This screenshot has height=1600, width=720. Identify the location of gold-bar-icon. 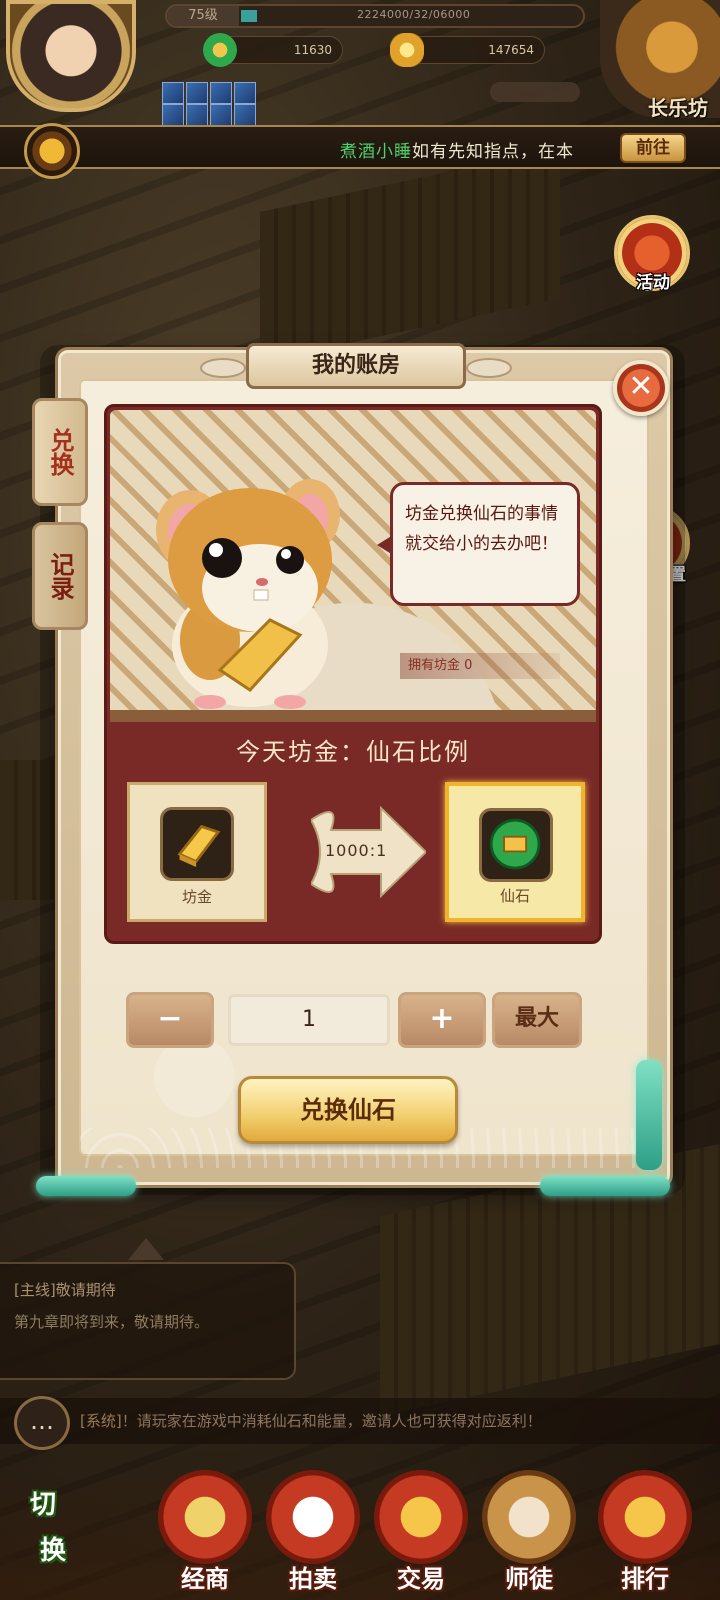
(197, 844).